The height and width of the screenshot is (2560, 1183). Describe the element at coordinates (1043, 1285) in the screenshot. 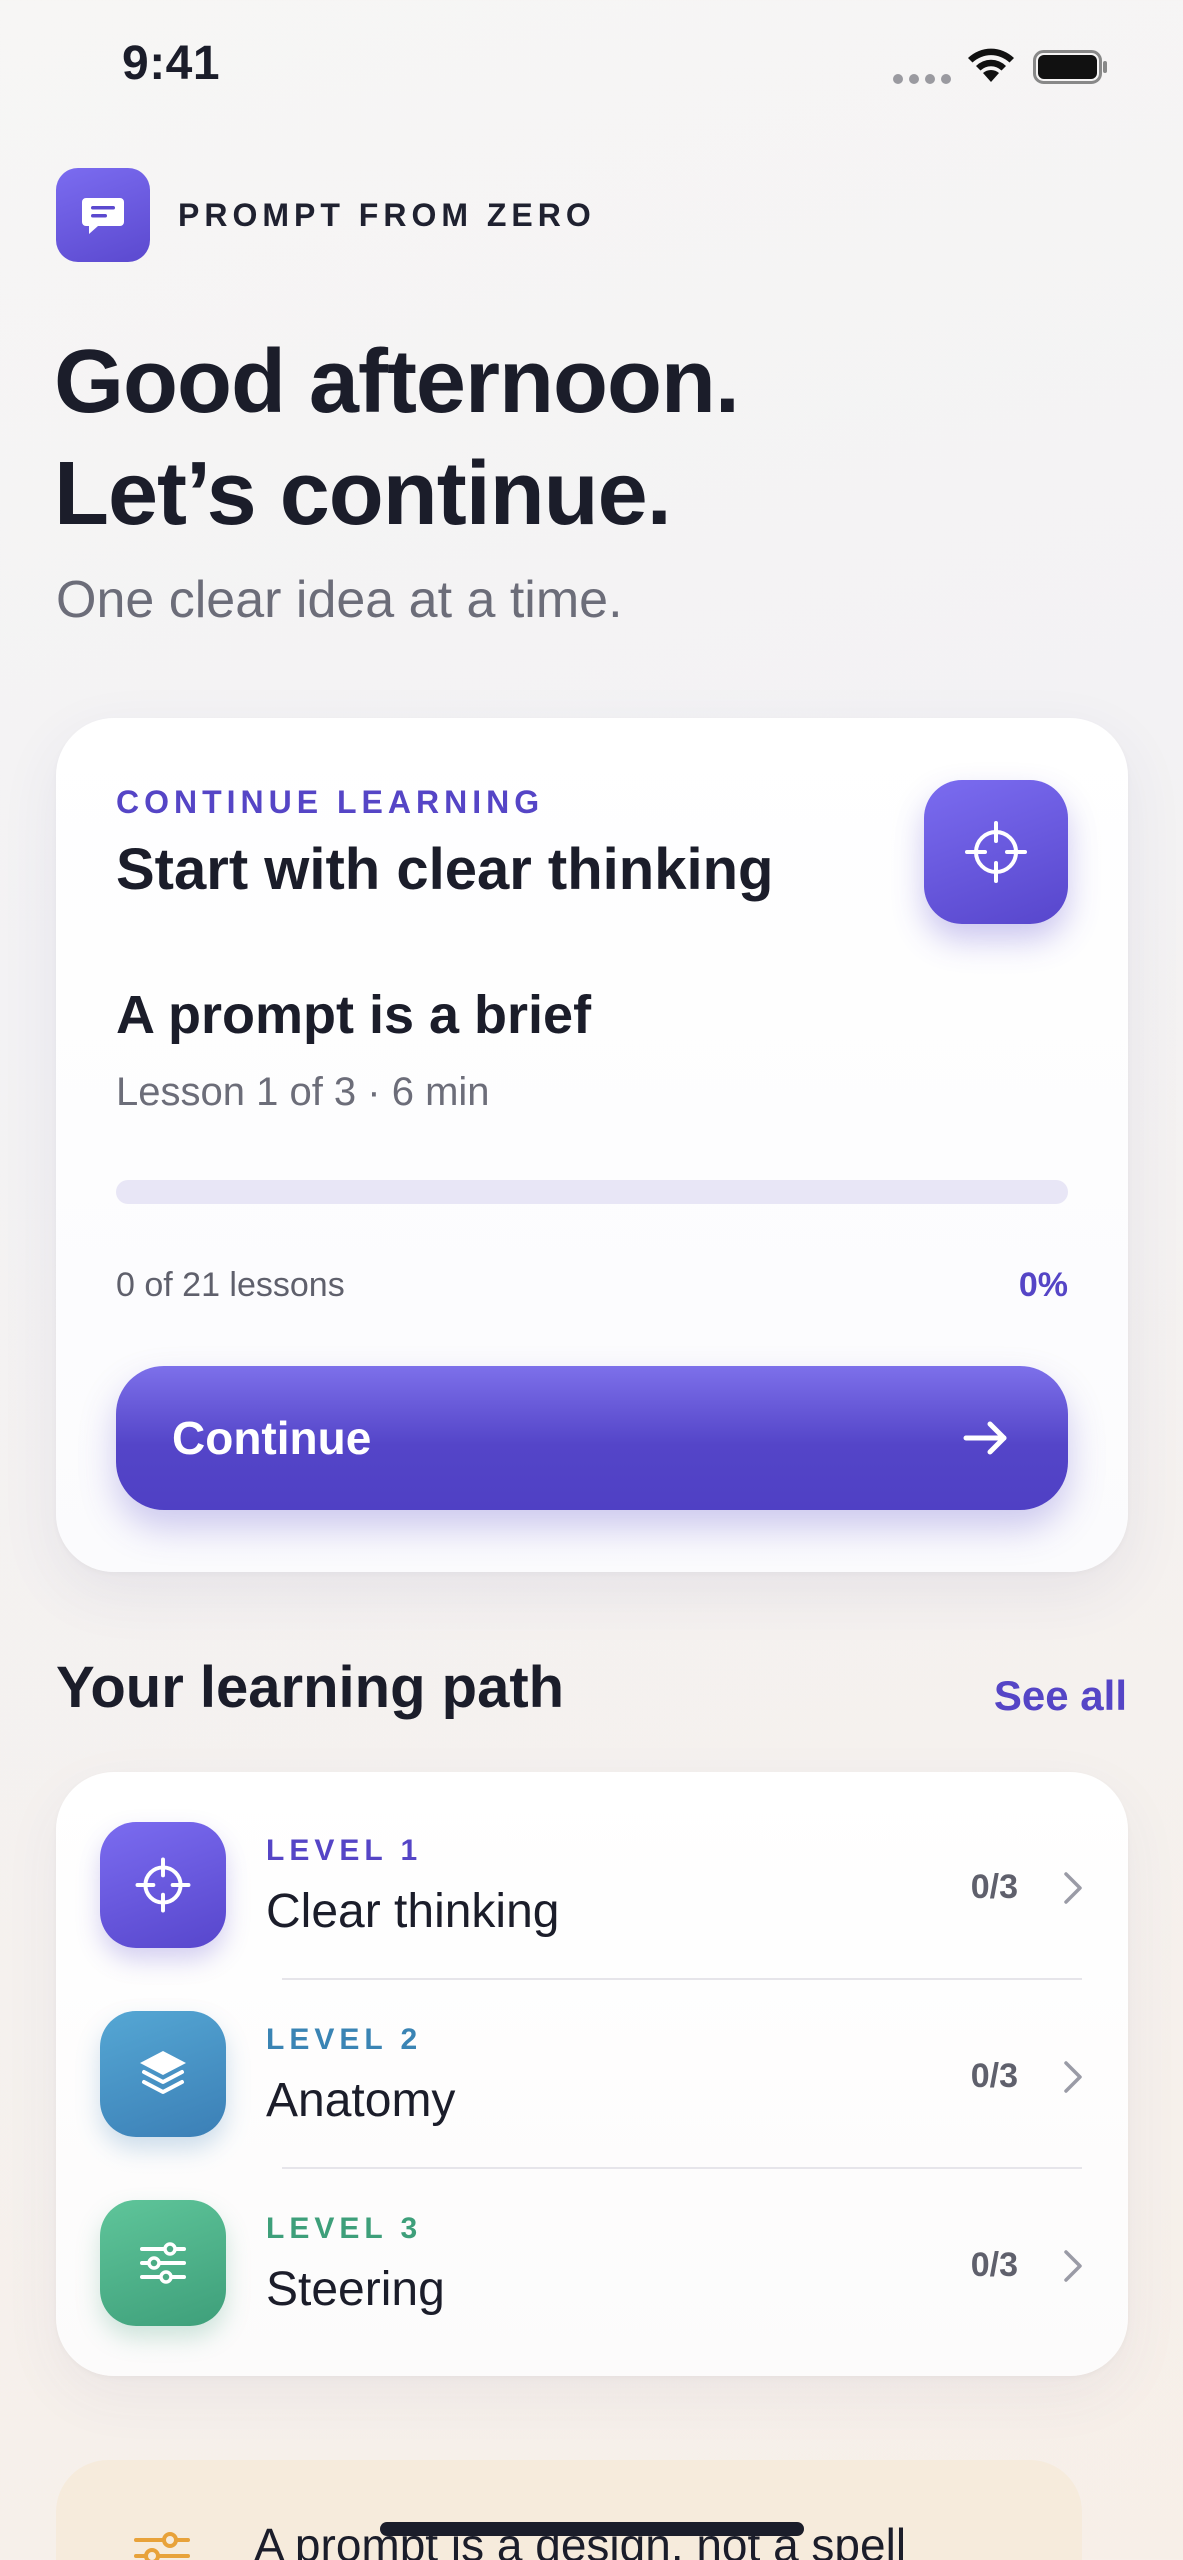

I see `progress-percent: 0%` at that location.